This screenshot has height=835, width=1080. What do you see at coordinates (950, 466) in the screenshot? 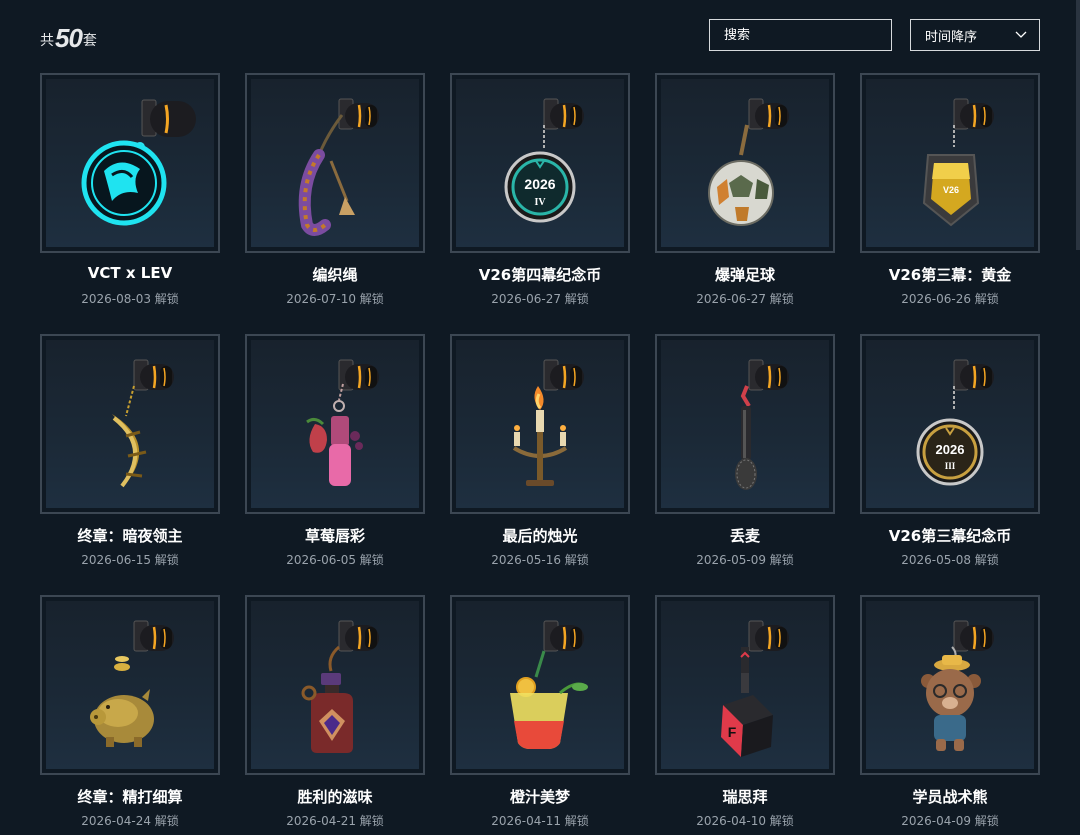
I see `svg-text: III` at bounding box center [950, 466].